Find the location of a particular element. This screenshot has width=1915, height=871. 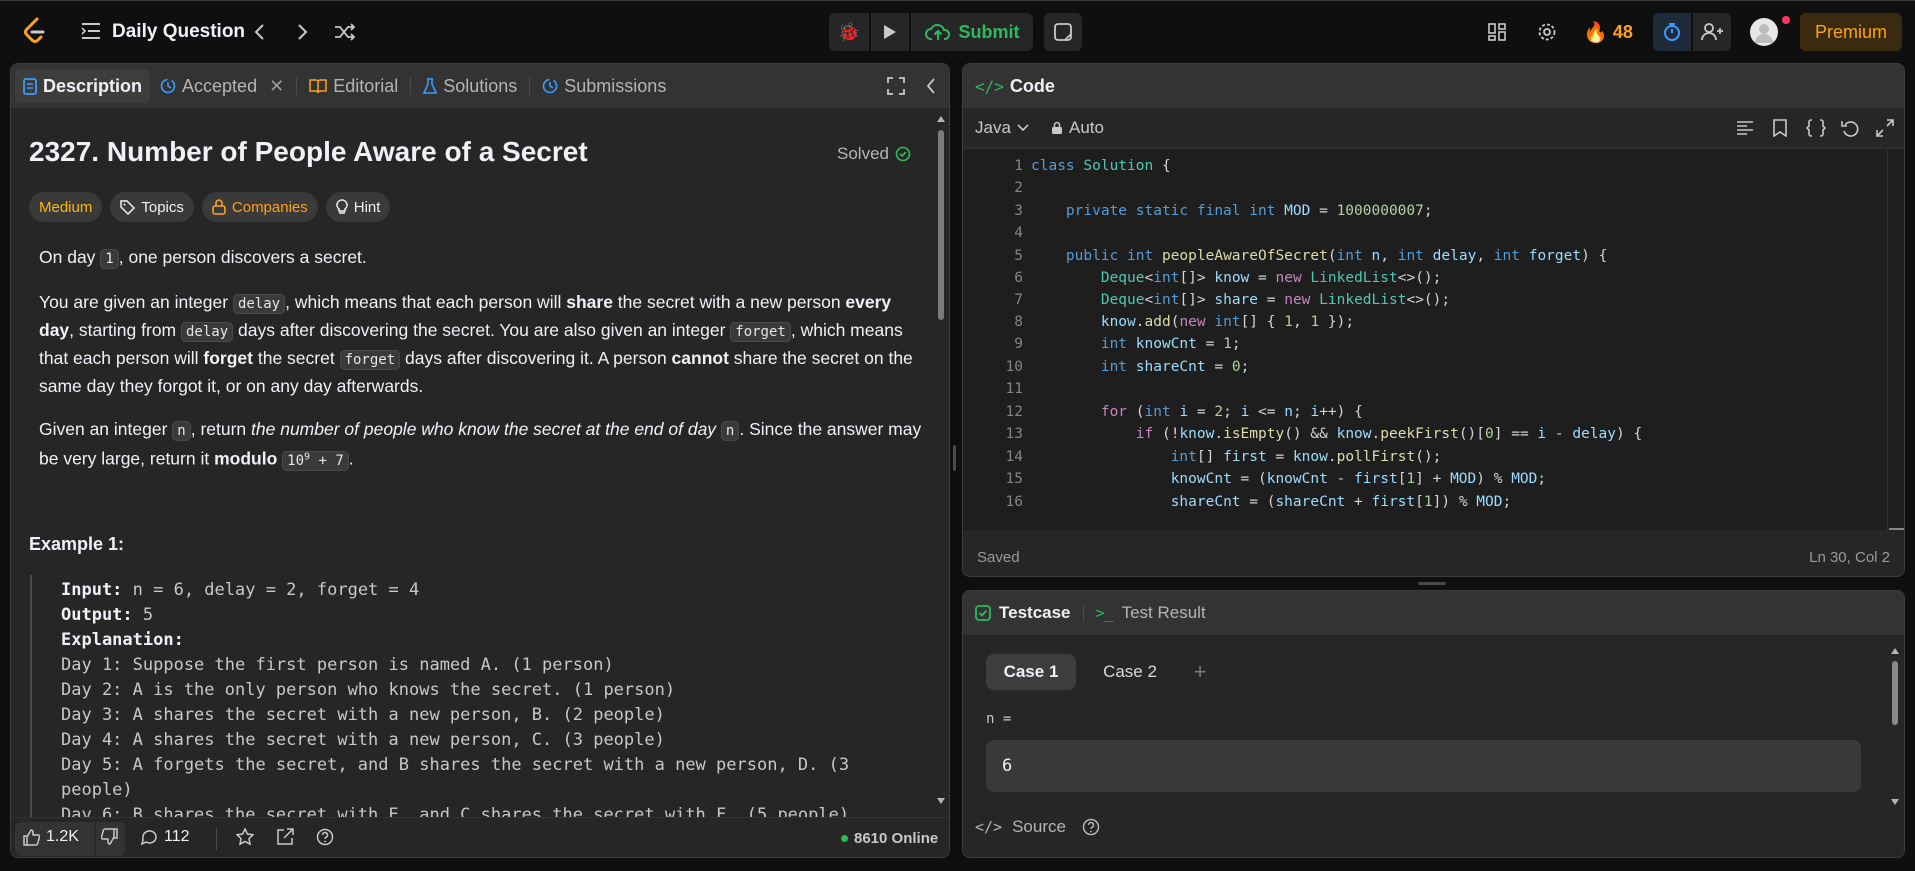

daily-question-title: Daily Question is located at coordinates (178, 32).